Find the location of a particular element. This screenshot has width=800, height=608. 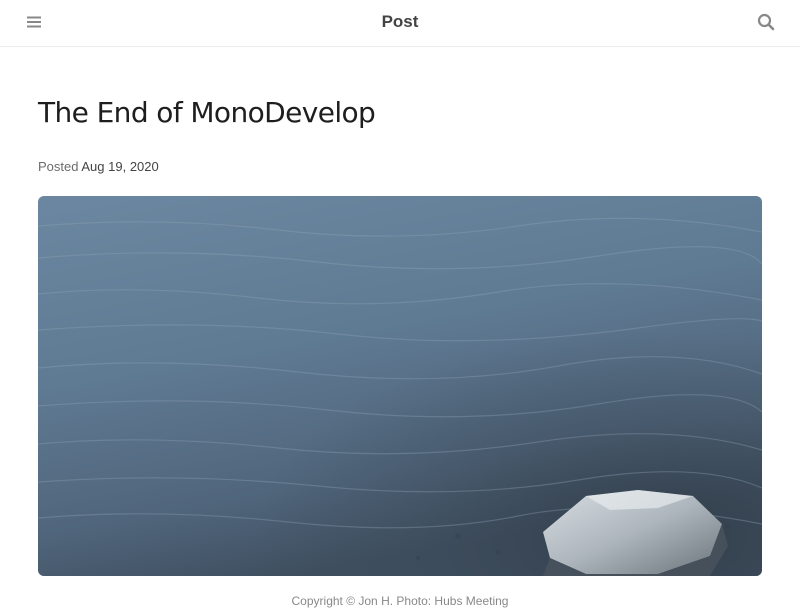

image-caption: Copyright © Jon H. Photo: Hubs Meeting is located at coordinates (400, 601).